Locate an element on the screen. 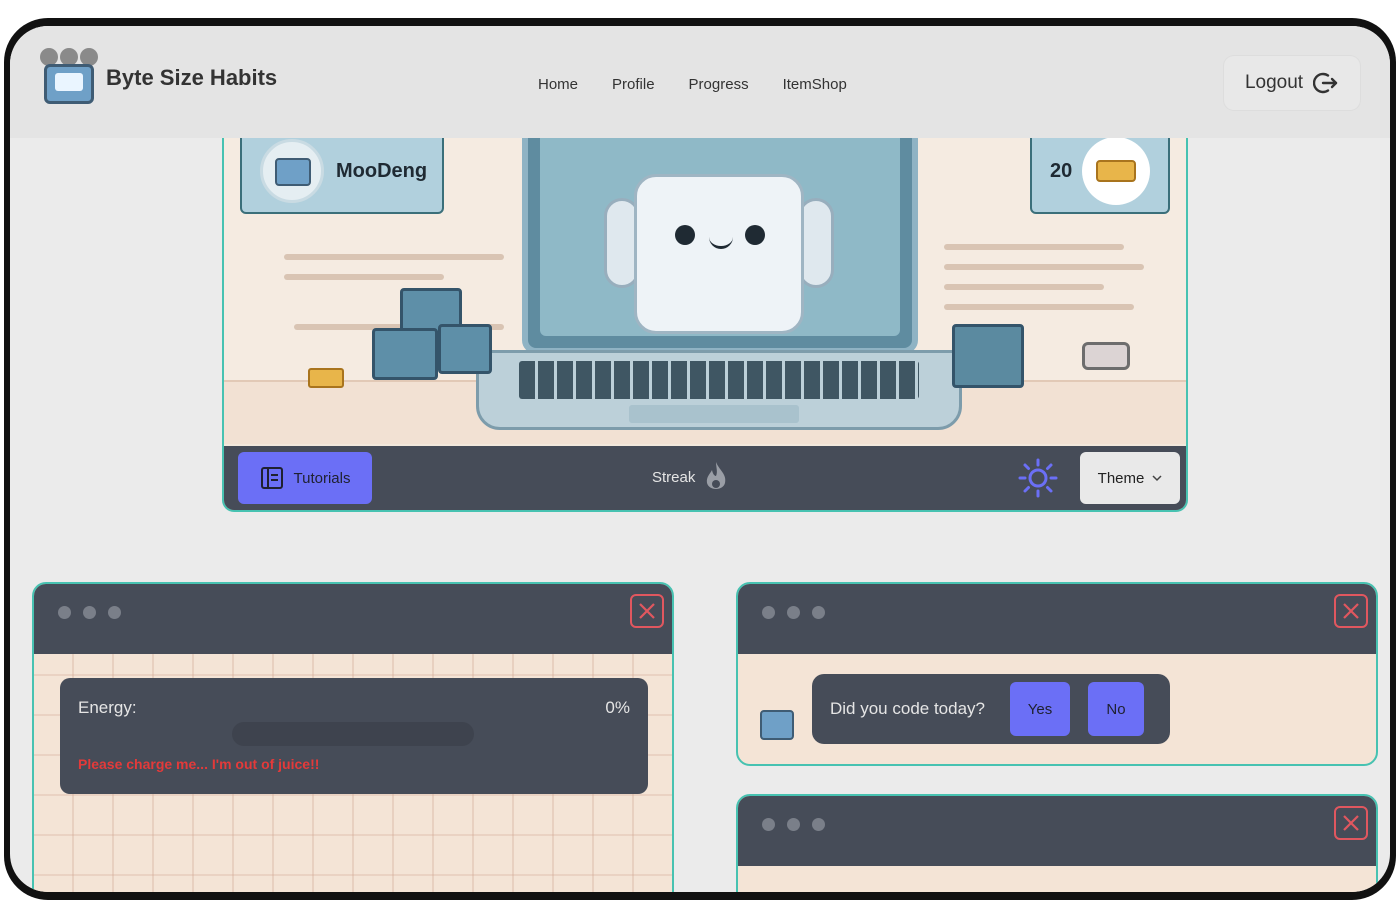 The image size is (1400, 916). third-widget is located at coordinates (1057, 843).